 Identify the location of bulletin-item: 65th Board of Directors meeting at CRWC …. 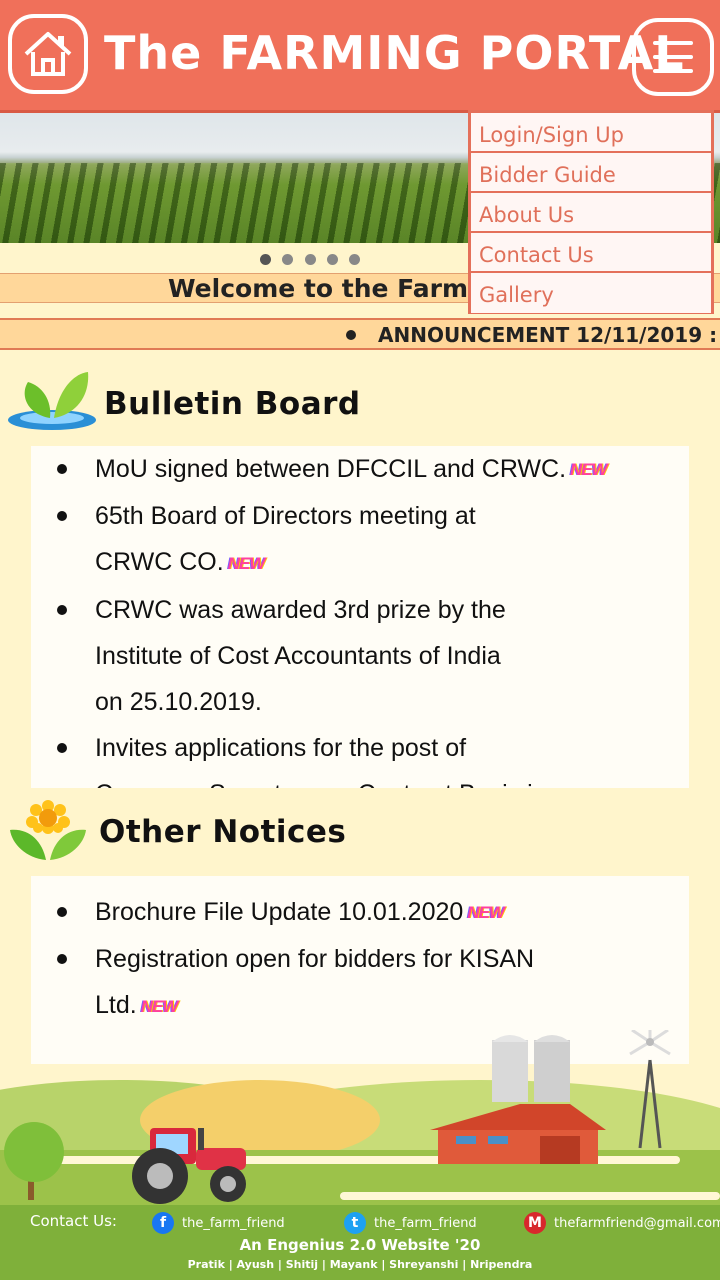
(373, 539).